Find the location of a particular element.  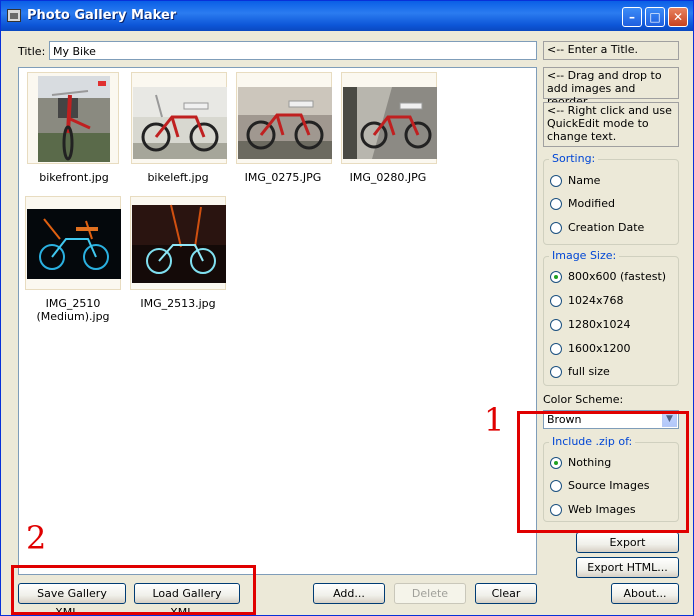

caption-img-2510: IMG_2510 (Medium).jpg is located at coordinates (73, 310).